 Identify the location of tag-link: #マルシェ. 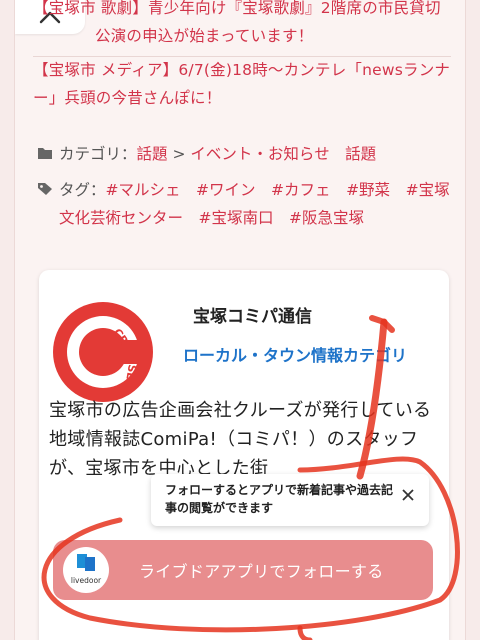
(143, 190).